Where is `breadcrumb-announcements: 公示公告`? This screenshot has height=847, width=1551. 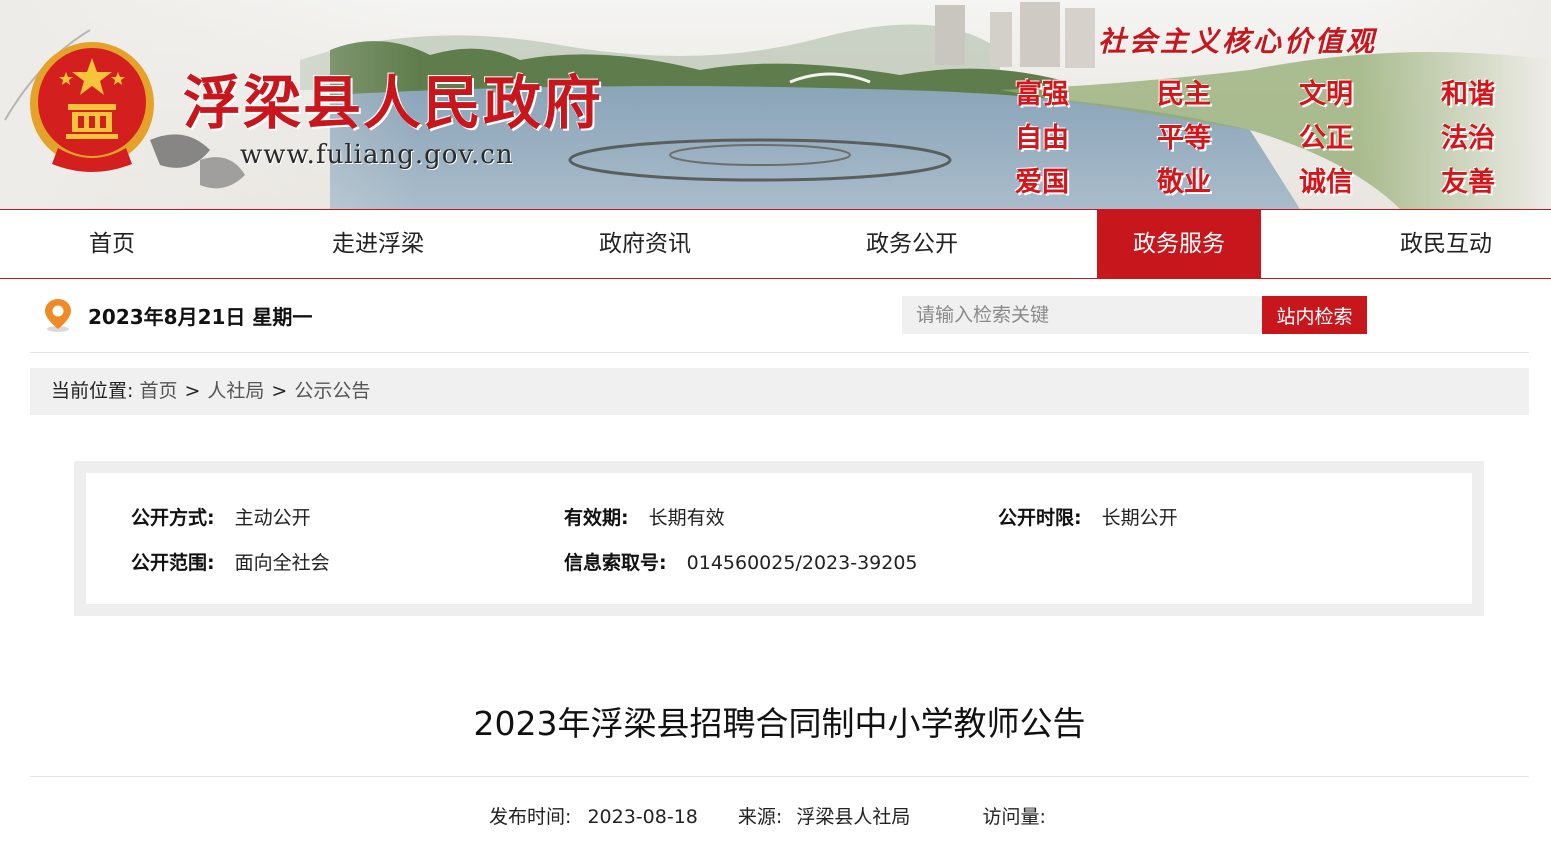
breadcrumb-announcements: 公示公告 is located at coordinates (332, 391).